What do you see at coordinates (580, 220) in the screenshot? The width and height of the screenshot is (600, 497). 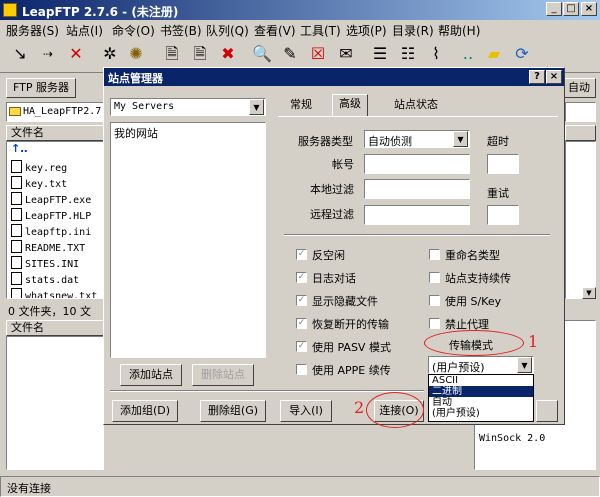 I see `remote-file-list` at bounding box center [580, 220].